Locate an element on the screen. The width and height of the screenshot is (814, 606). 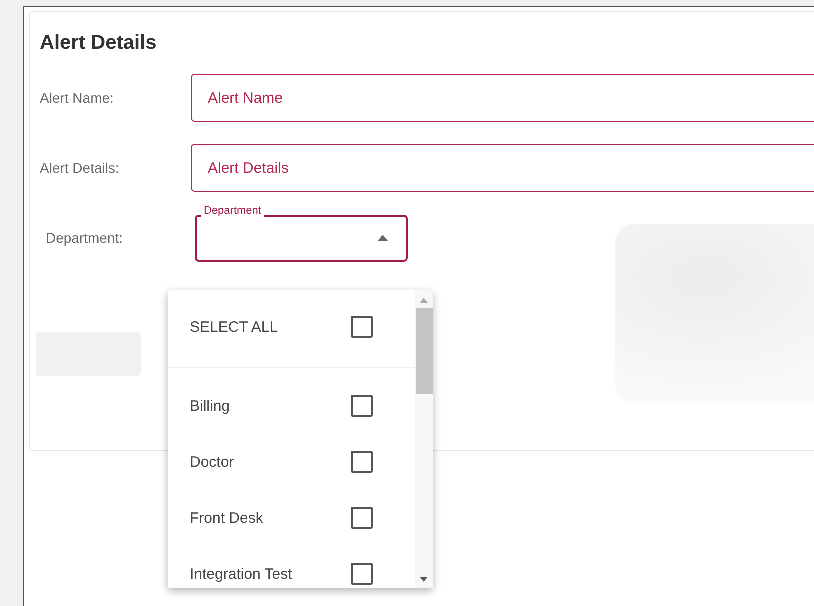
input-field: Alert Details is located at coordinates (502, 168).